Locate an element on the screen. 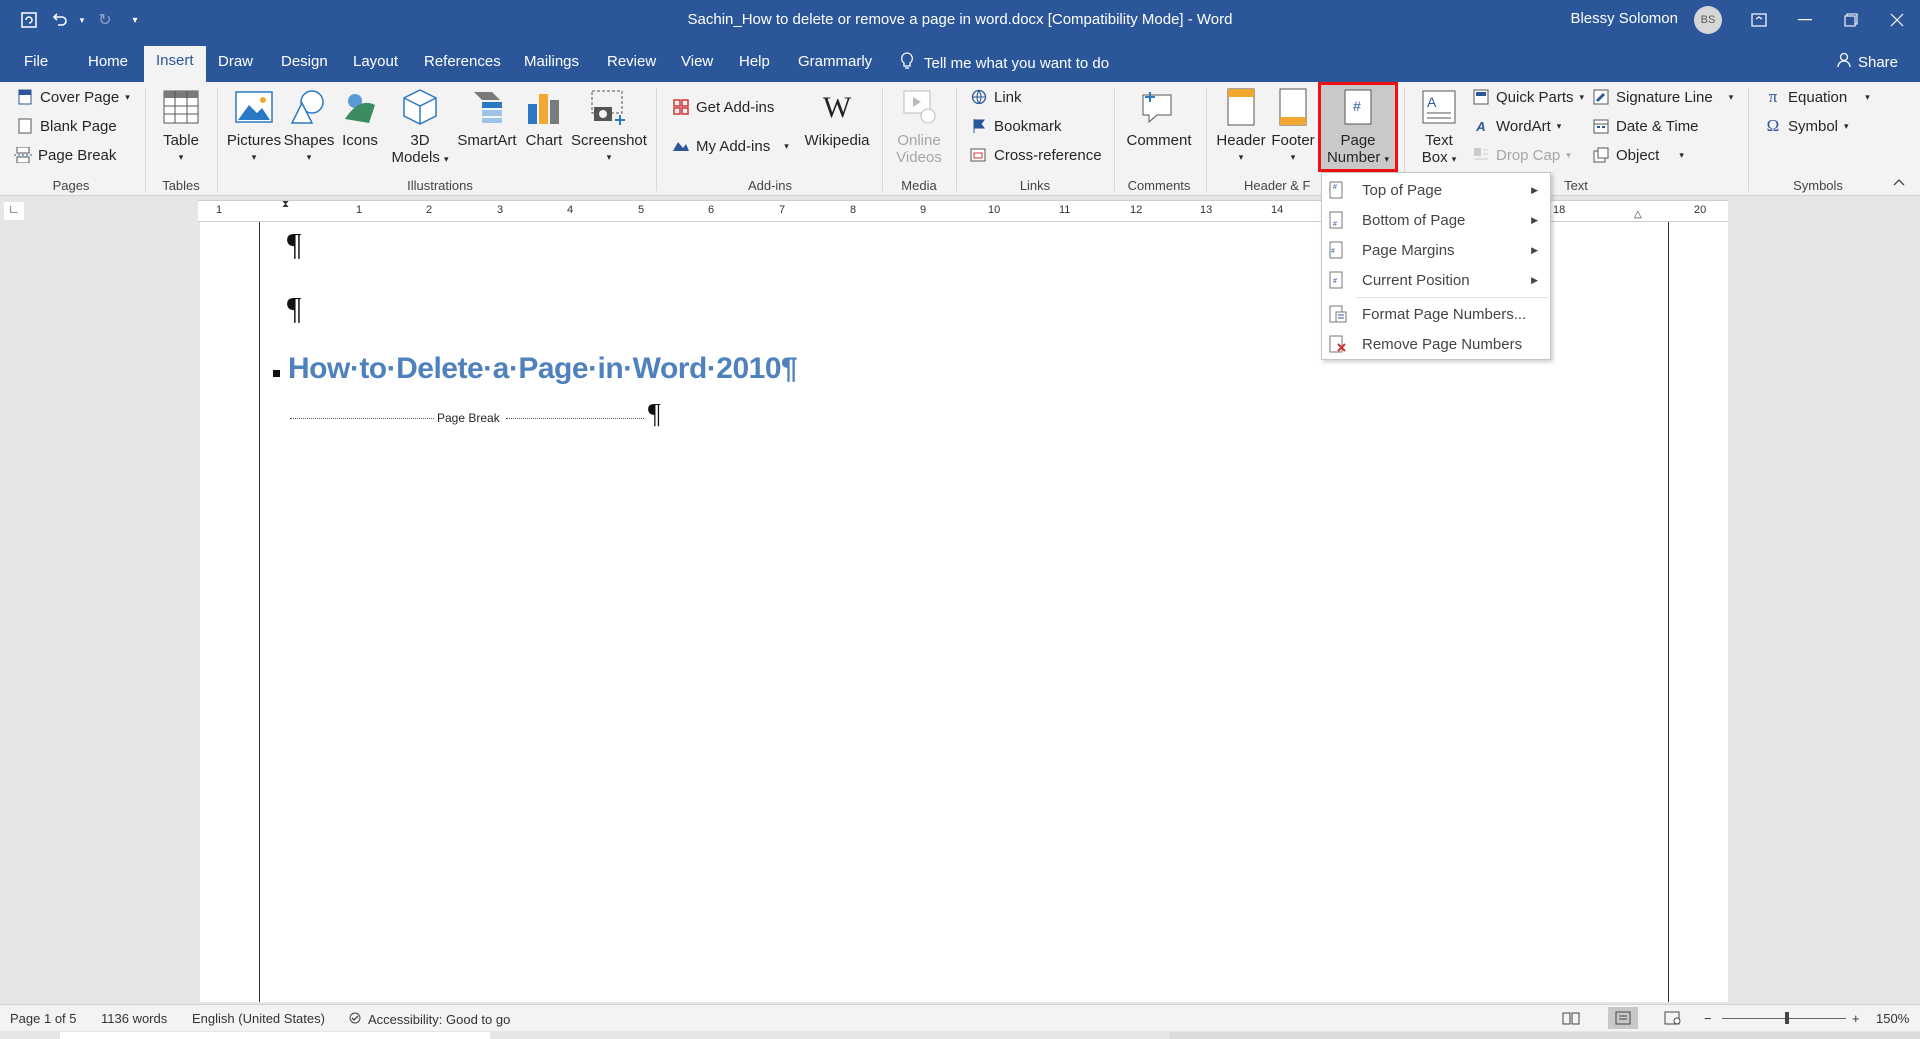 This screenshot has width=1920, height=1039. pictures-label: Pictures is located at coordinates (254, 140).